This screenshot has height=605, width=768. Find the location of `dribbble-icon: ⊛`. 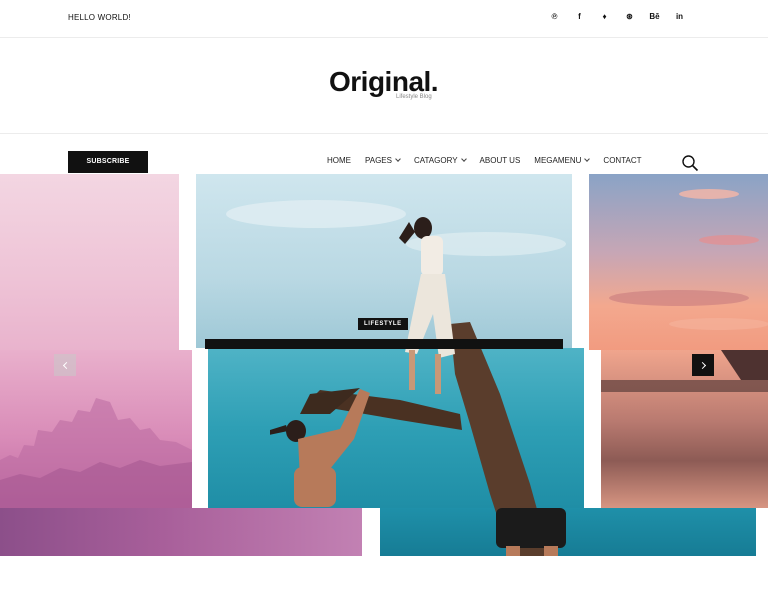

dribbble-icon: ⊛ is located at coordinates (629, 17).